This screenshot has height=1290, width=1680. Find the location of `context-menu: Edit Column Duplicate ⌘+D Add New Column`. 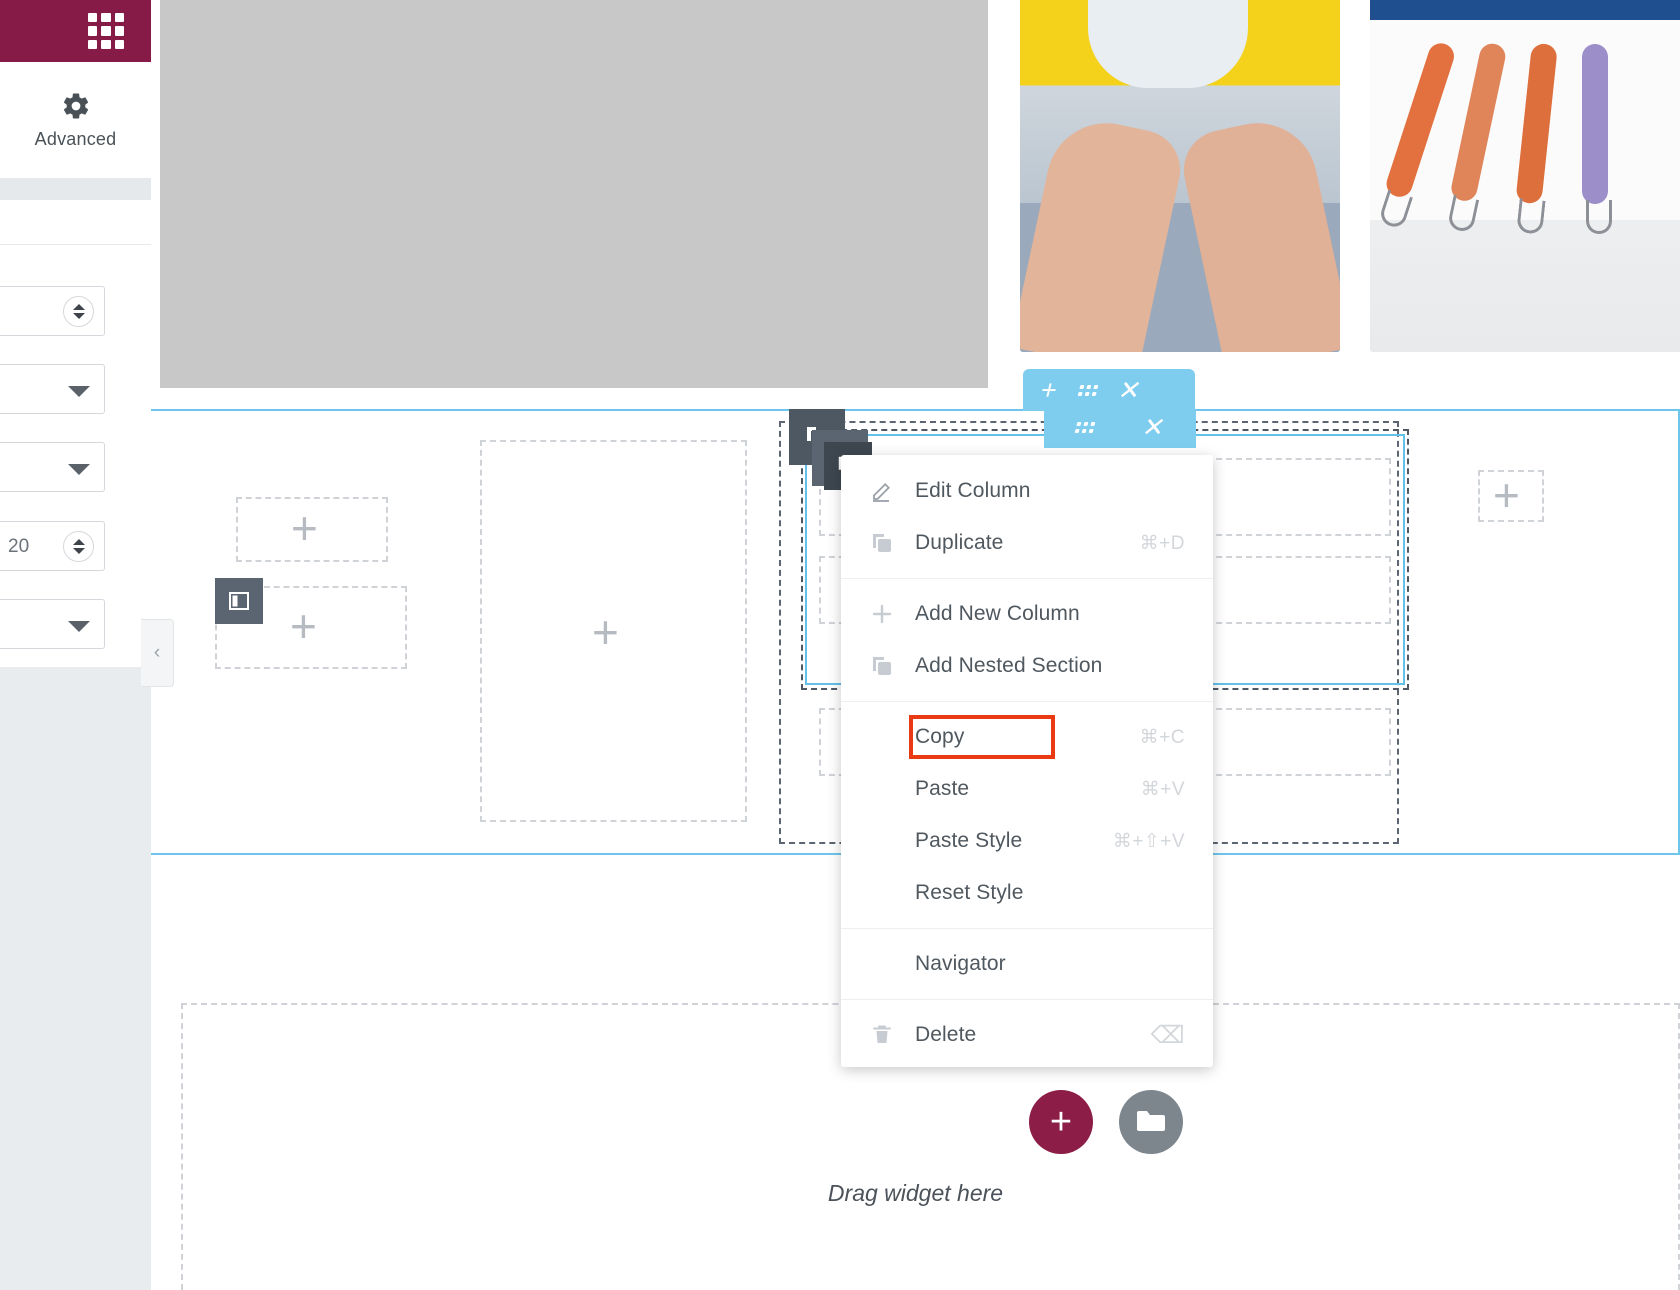

context-menu: Edit Column Duplicate ⌘+D Add New Column is located at coordinates (1027, 761).